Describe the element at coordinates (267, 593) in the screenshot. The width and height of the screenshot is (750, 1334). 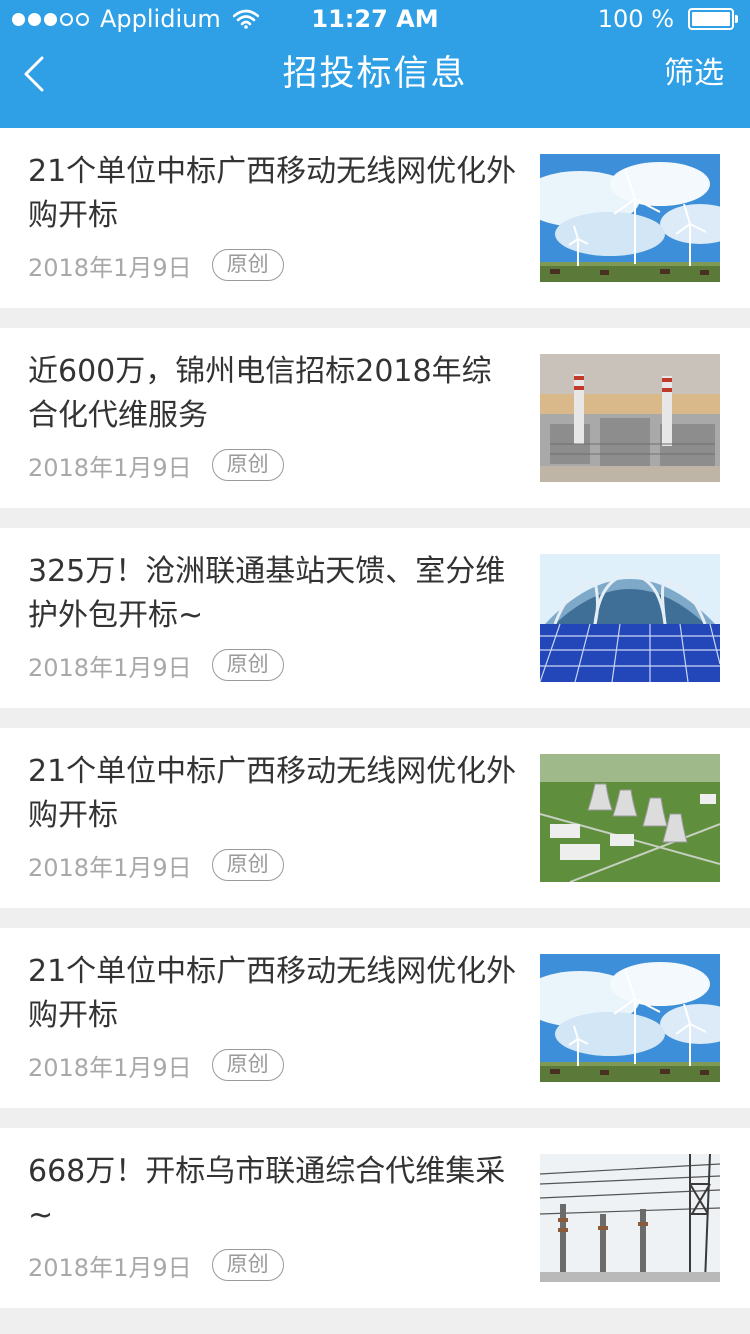
I see `article-title: 325万！沧洲联通基站天馈、室分维护外包开标~` at that location.